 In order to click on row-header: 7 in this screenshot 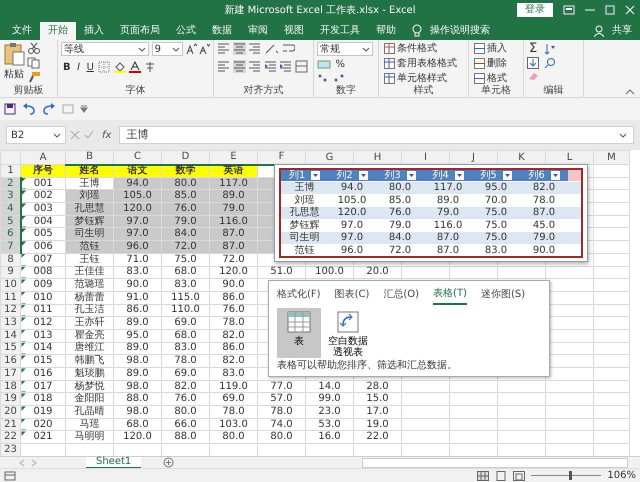, I will do `click(10, 247)`.